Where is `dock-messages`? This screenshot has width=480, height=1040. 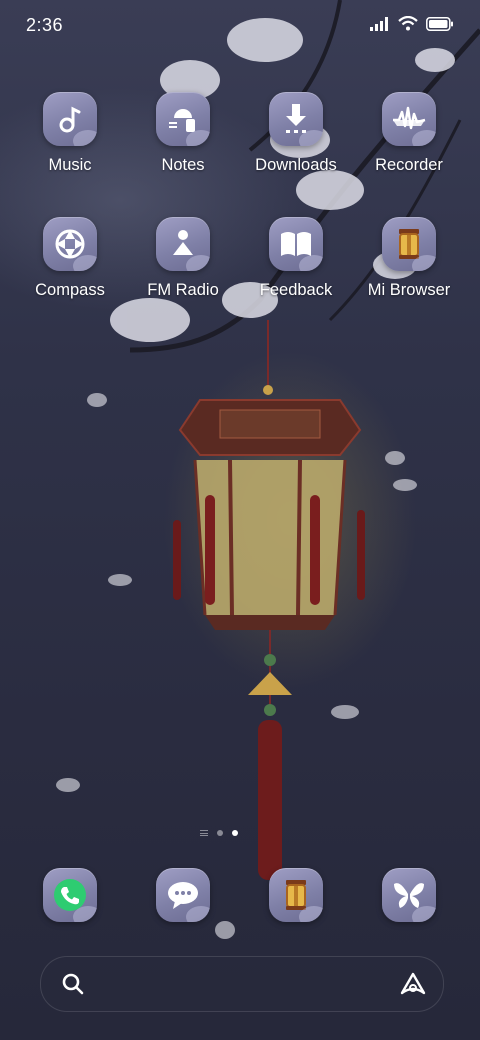 dock-messages is located at coordinates (183, 895).